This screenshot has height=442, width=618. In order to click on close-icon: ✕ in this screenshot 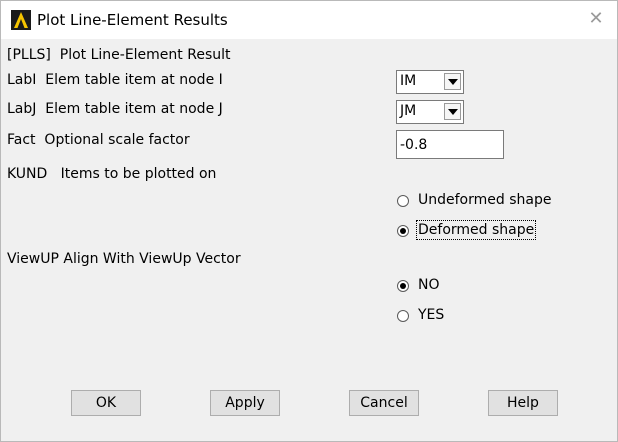, I will do `click(596, 19)`.